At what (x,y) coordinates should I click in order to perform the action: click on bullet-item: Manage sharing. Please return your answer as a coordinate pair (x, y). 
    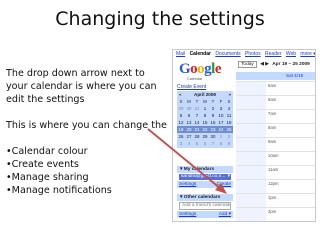
    Looking at the image, I should click on (87, 177).